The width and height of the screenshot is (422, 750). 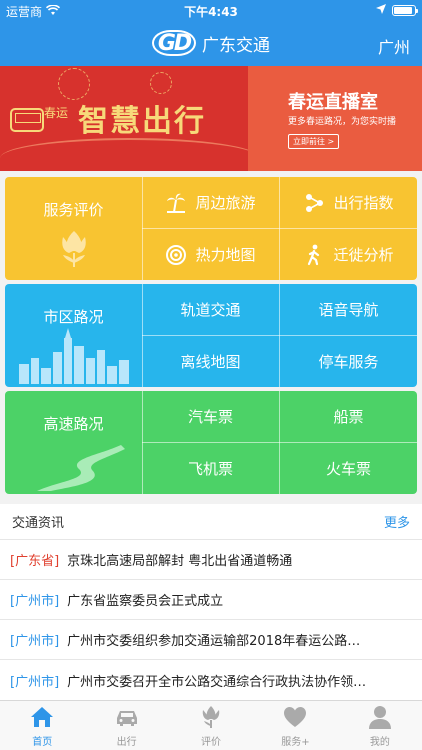 I want to click on tab-label: 我的, so click(x=379, y=742).